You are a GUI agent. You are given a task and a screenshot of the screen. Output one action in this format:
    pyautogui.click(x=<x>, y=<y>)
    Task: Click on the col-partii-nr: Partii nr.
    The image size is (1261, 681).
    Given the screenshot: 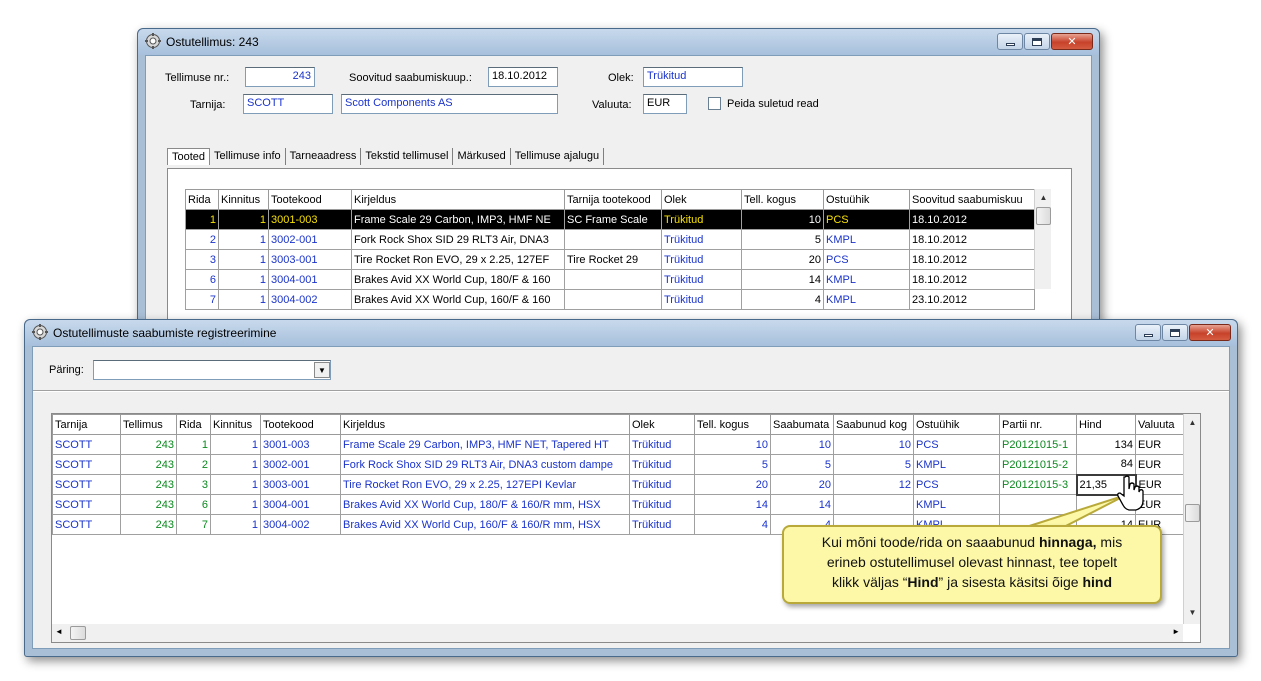 What is the action you would take?
    pyautogui.click(x=1038, y=424)
    